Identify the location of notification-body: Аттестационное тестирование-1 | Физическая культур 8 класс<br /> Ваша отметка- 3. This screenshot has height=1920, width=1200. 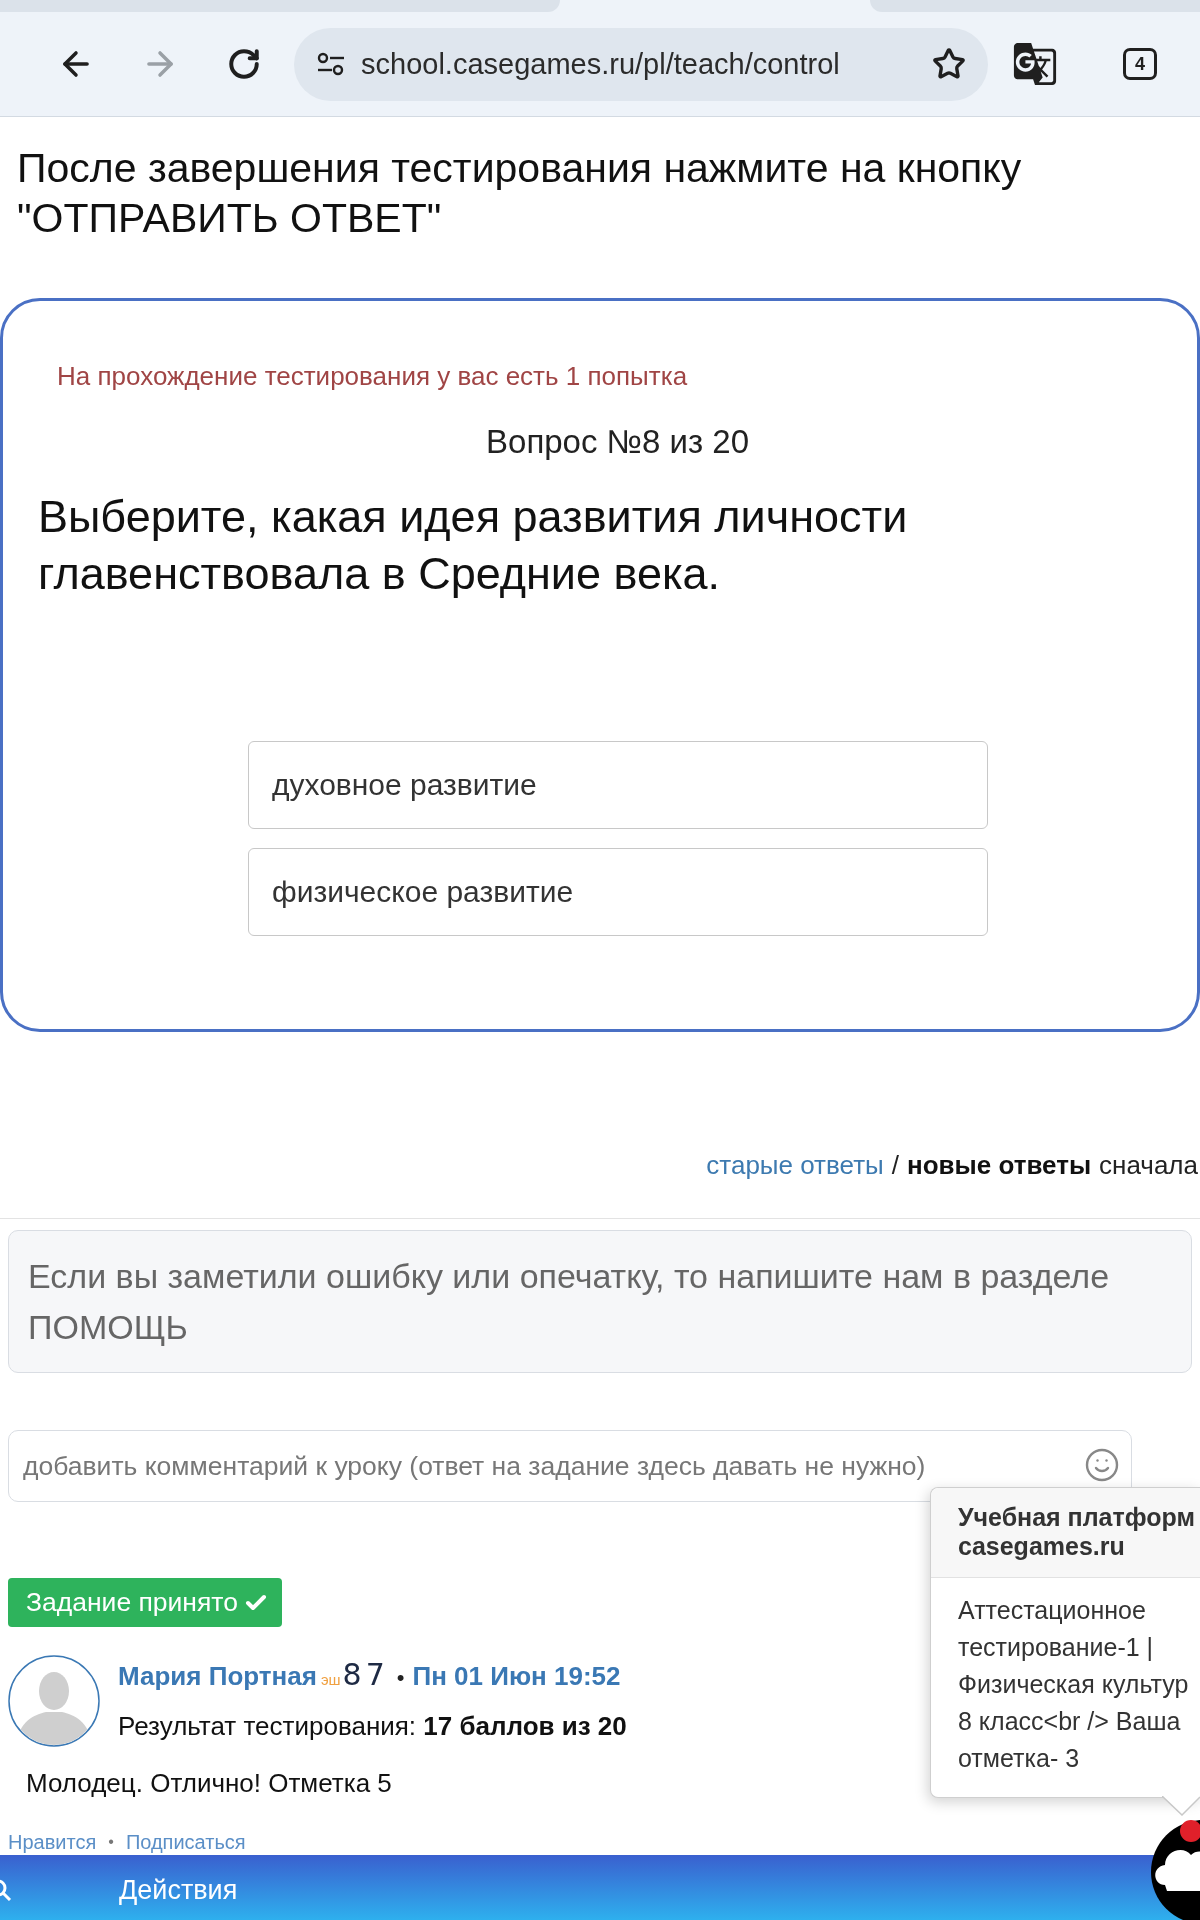
(1073, 1684).